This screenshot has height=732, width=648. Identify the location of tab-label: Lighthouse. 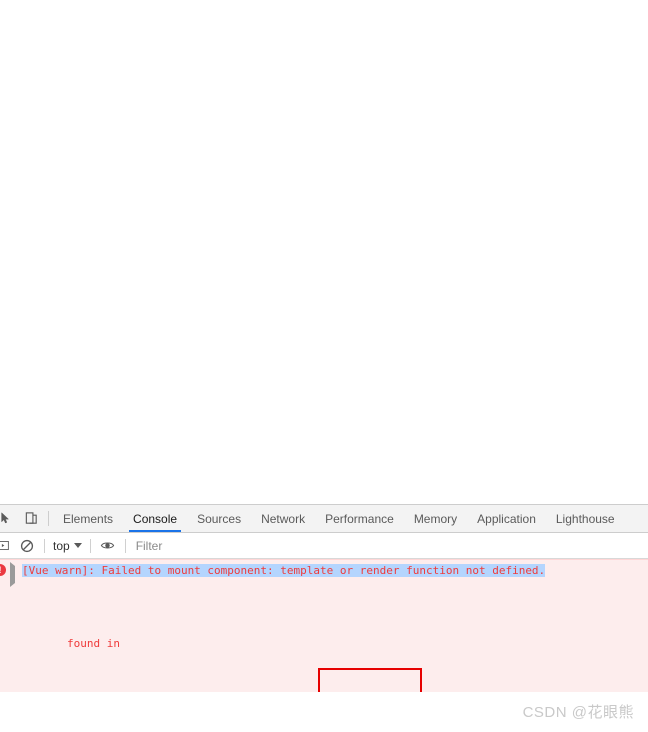
(585, 518).